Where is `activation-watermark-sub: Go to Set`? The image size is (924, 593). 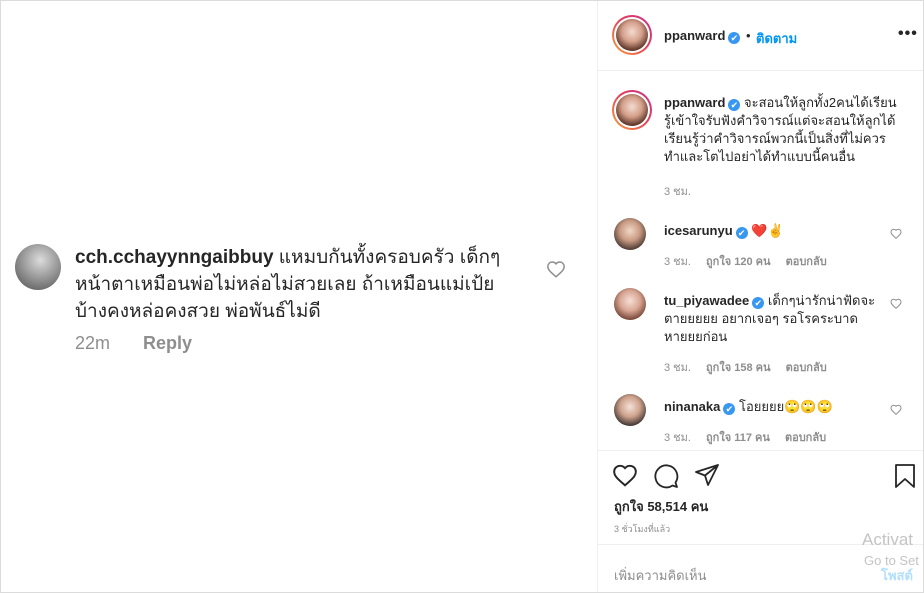 activation-watermark-sub: Go to Set is located at coordinates (891, 560).